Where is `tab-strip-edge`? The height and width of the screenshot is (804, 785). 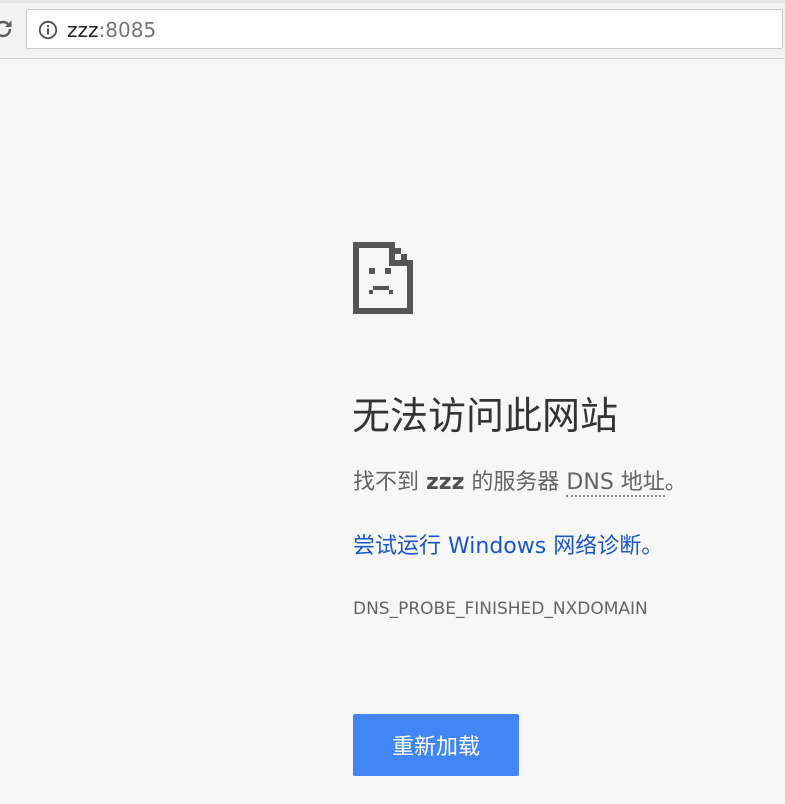
tab-strip-edge is located at coordinates (392, 1).